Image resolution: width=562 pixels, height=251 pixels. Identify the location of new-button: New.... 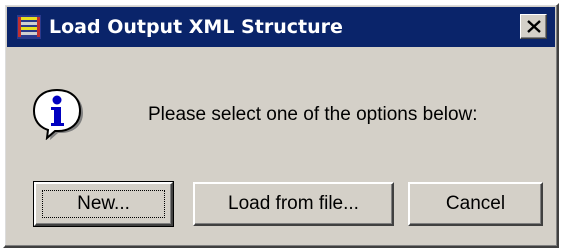
(103, 204).